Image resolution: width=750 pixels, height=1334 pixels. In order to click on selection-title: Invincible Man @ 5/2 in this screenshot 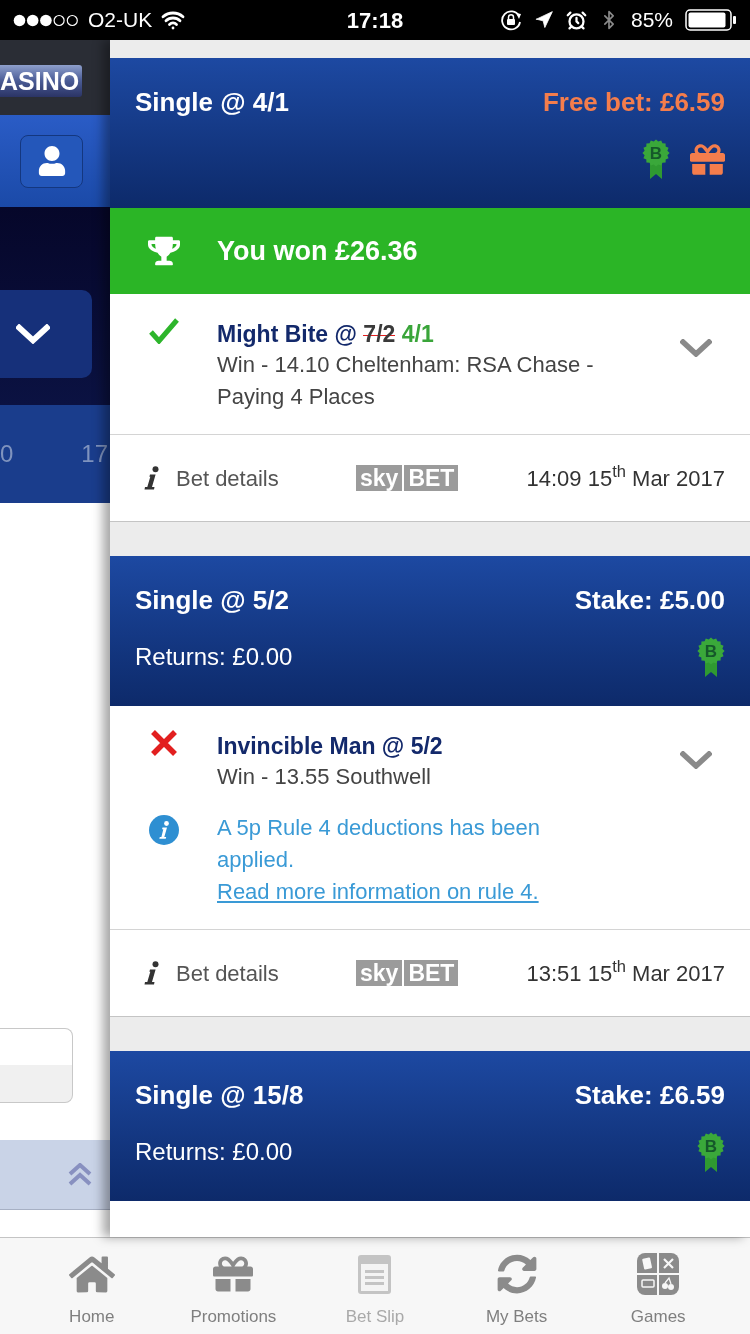, I will do `click(330, 746)`.